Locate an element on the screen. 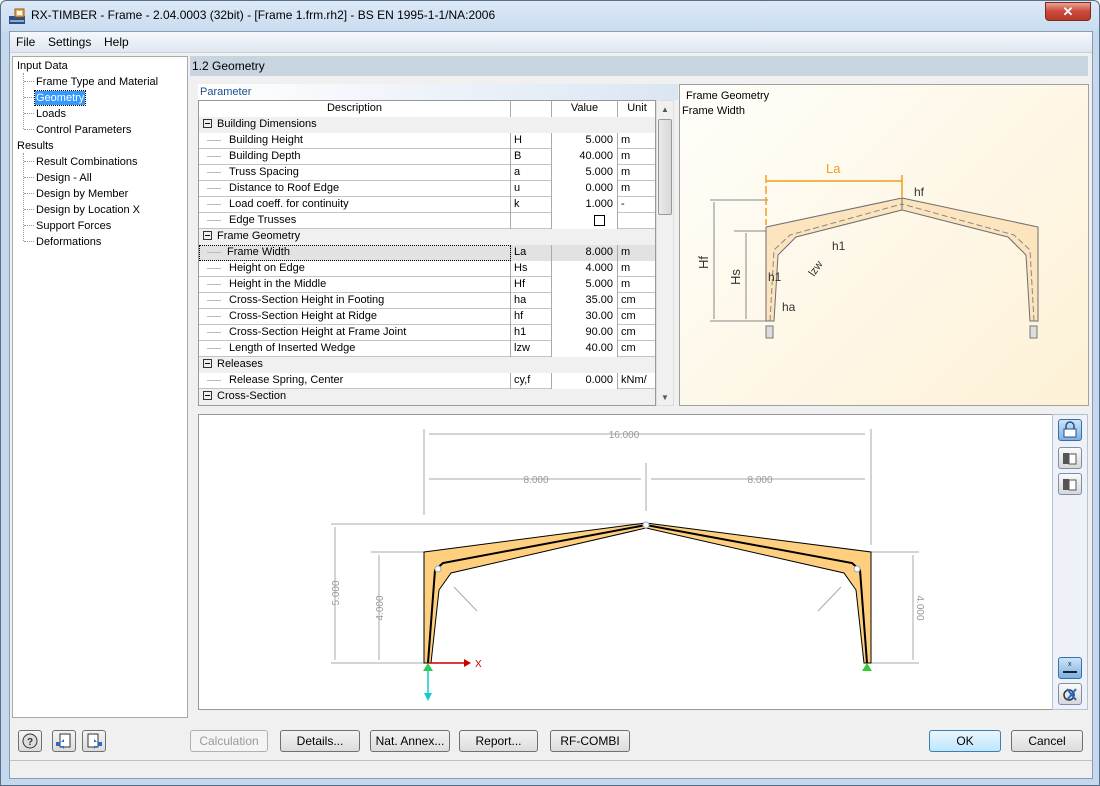 The image size is (1100, 786). parameter-value-input: 90.00 is located at coordinates (585, 333).